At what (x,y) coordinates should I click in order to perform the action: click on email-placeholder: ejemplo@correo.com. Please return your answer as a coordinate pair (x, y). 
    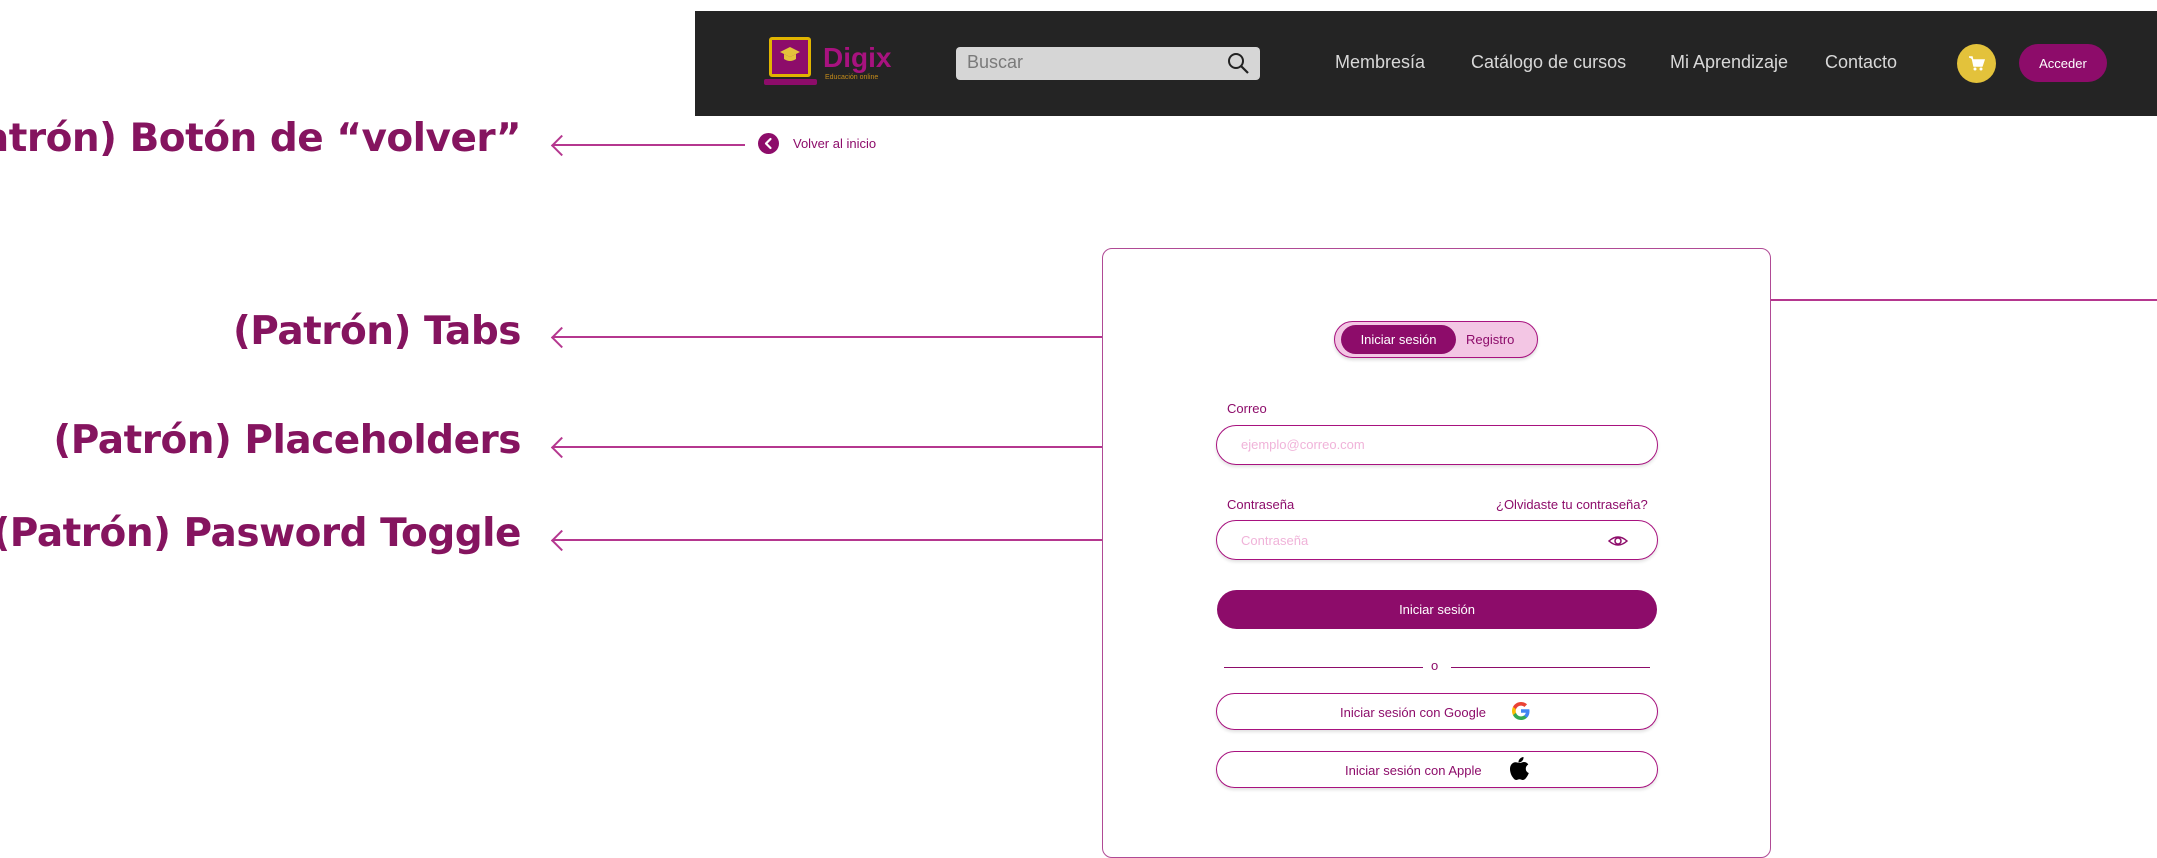
    Looking at the image, I should click on (1303, 444).